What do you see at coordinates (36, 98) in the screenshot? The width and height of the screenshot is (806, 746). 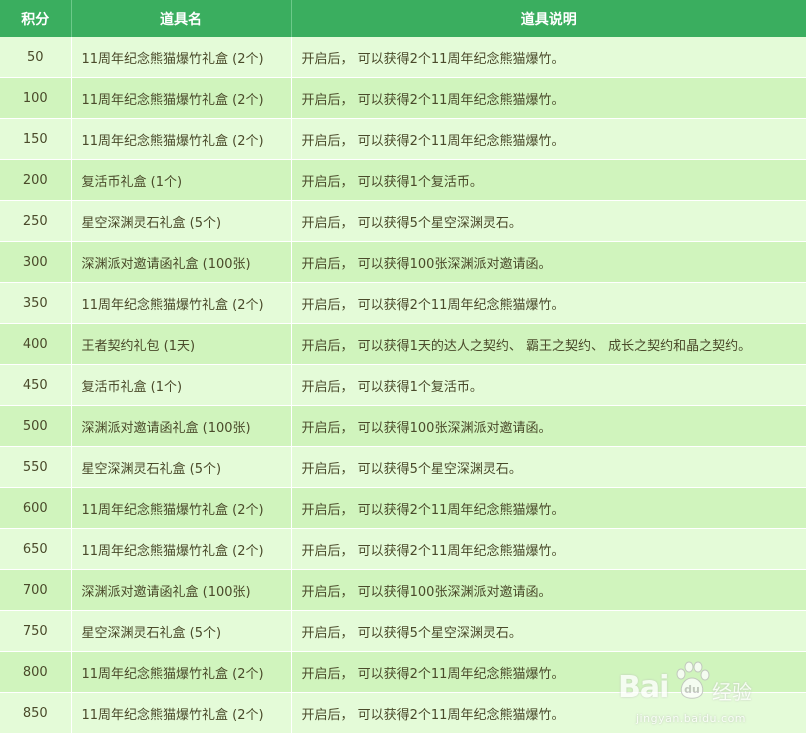 I see `score-cell: 100` at bounding box center [36, 98].